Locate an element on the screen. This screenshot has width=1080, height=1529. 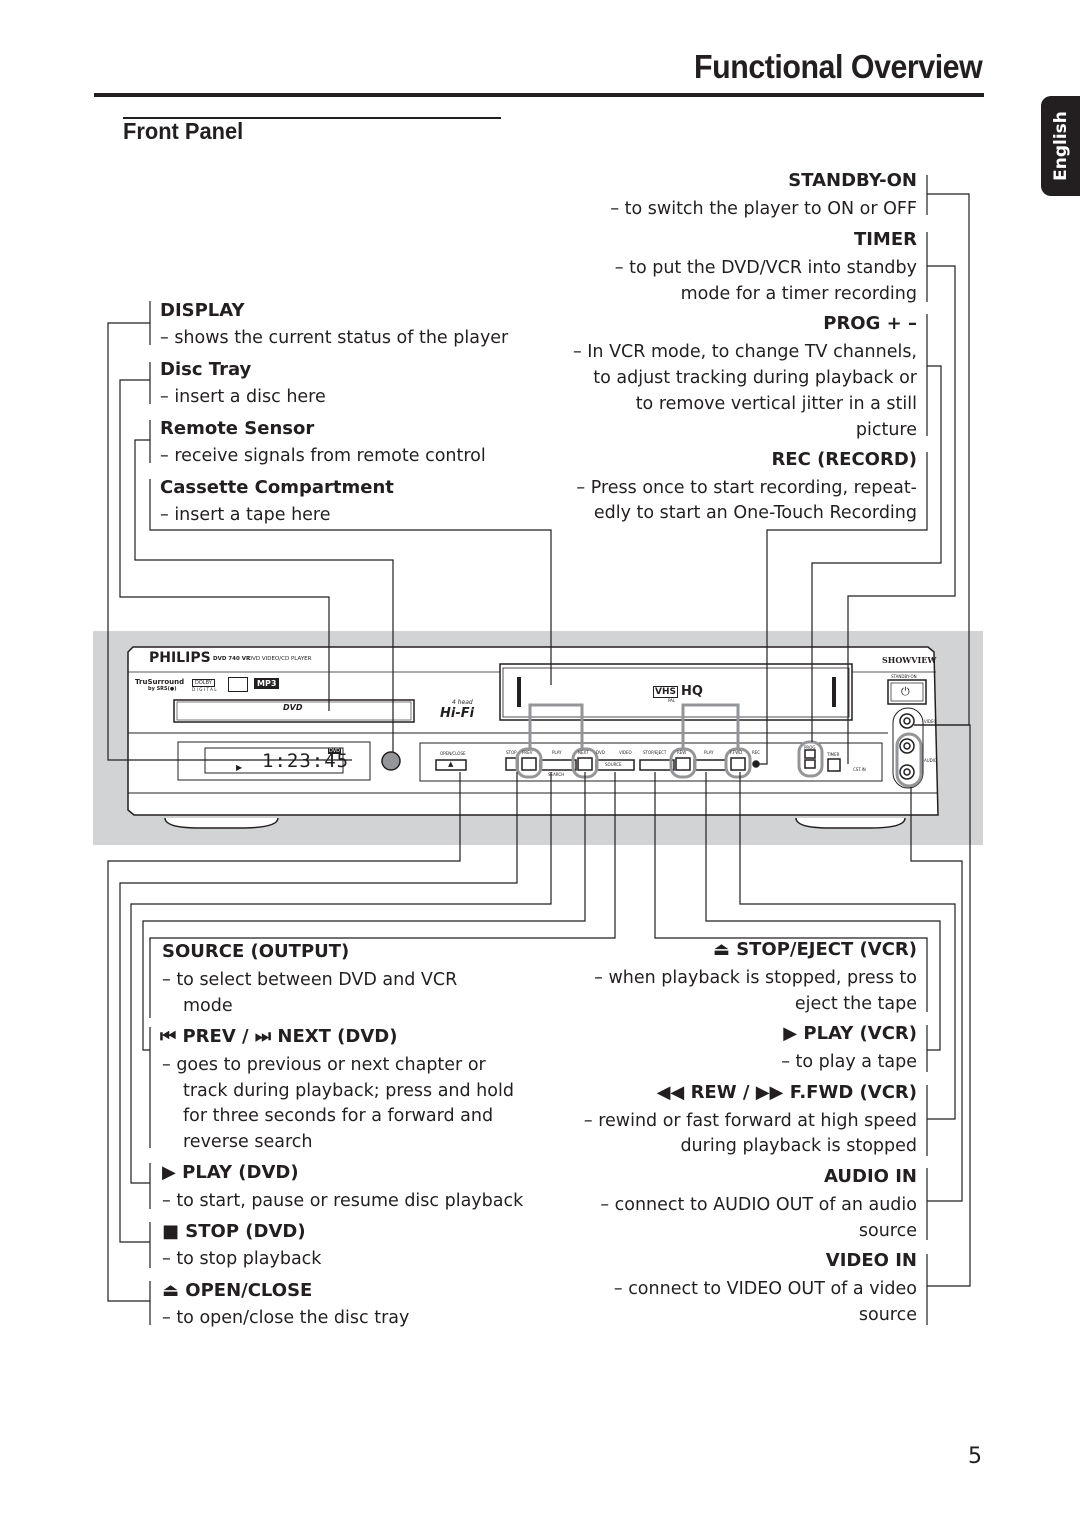
standby-on-label: STANDBY-ON is located at coordinates (904, 676).